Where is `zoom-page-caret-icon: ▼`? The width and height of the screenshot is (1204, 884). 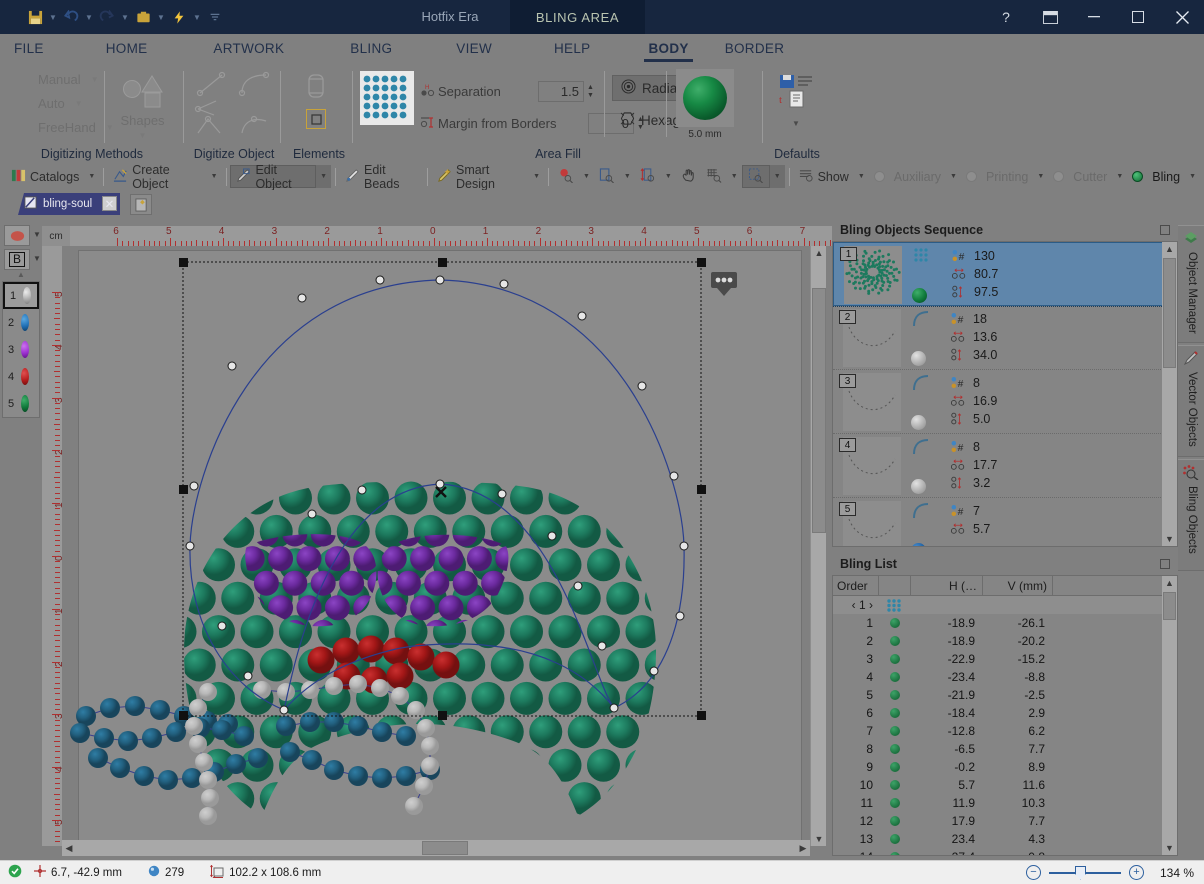 zoom-page-caret-icon: ▼ is located at coordinates (627, 176).